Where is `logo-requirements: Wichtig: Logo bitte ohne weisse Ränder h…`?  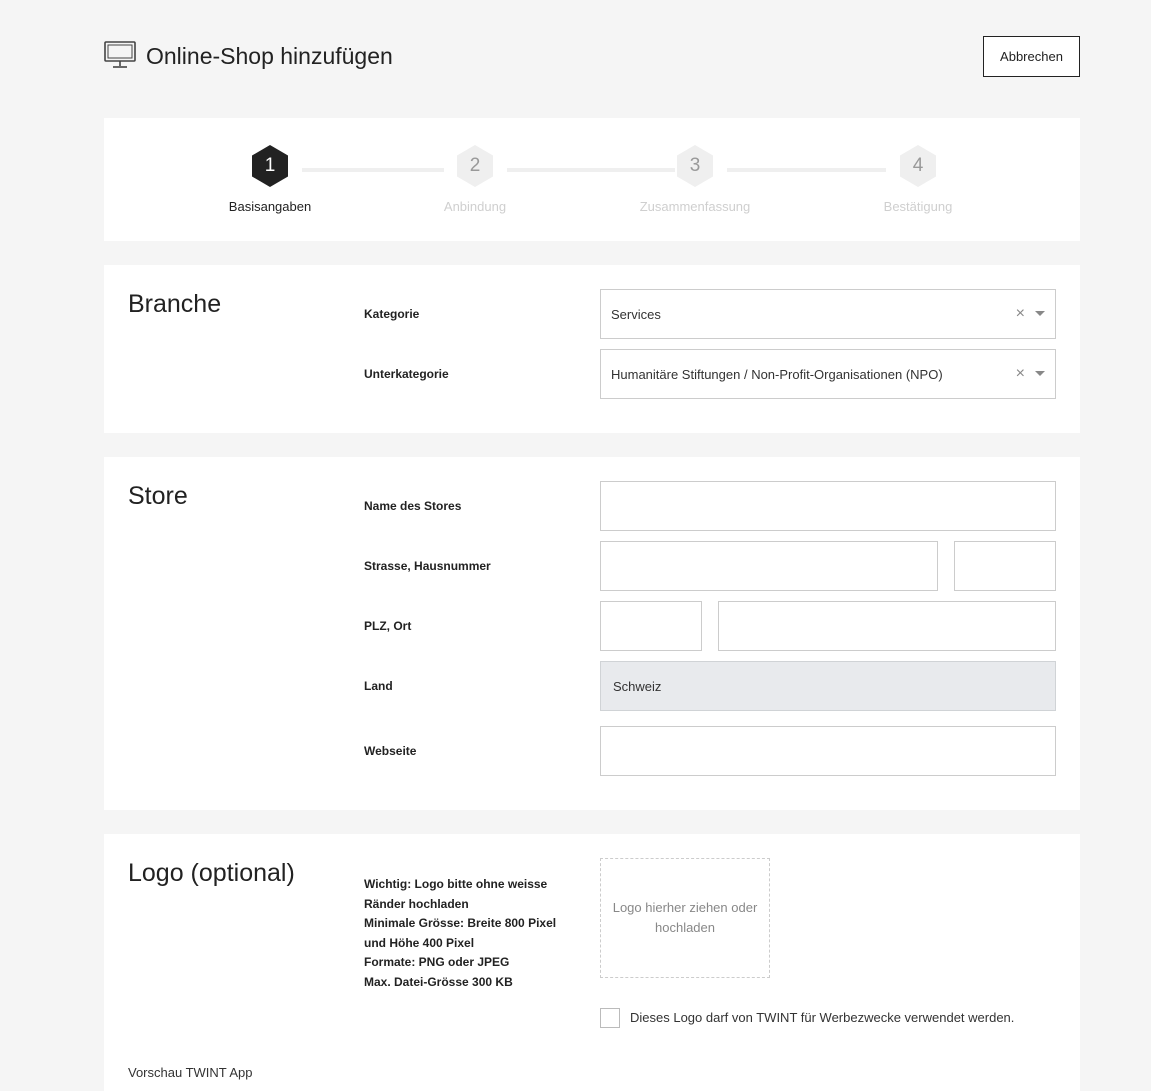 logo-requirements: Wichtig: Logo bitte ohne weisse Ränder h… is located at coordinates (471, 933).